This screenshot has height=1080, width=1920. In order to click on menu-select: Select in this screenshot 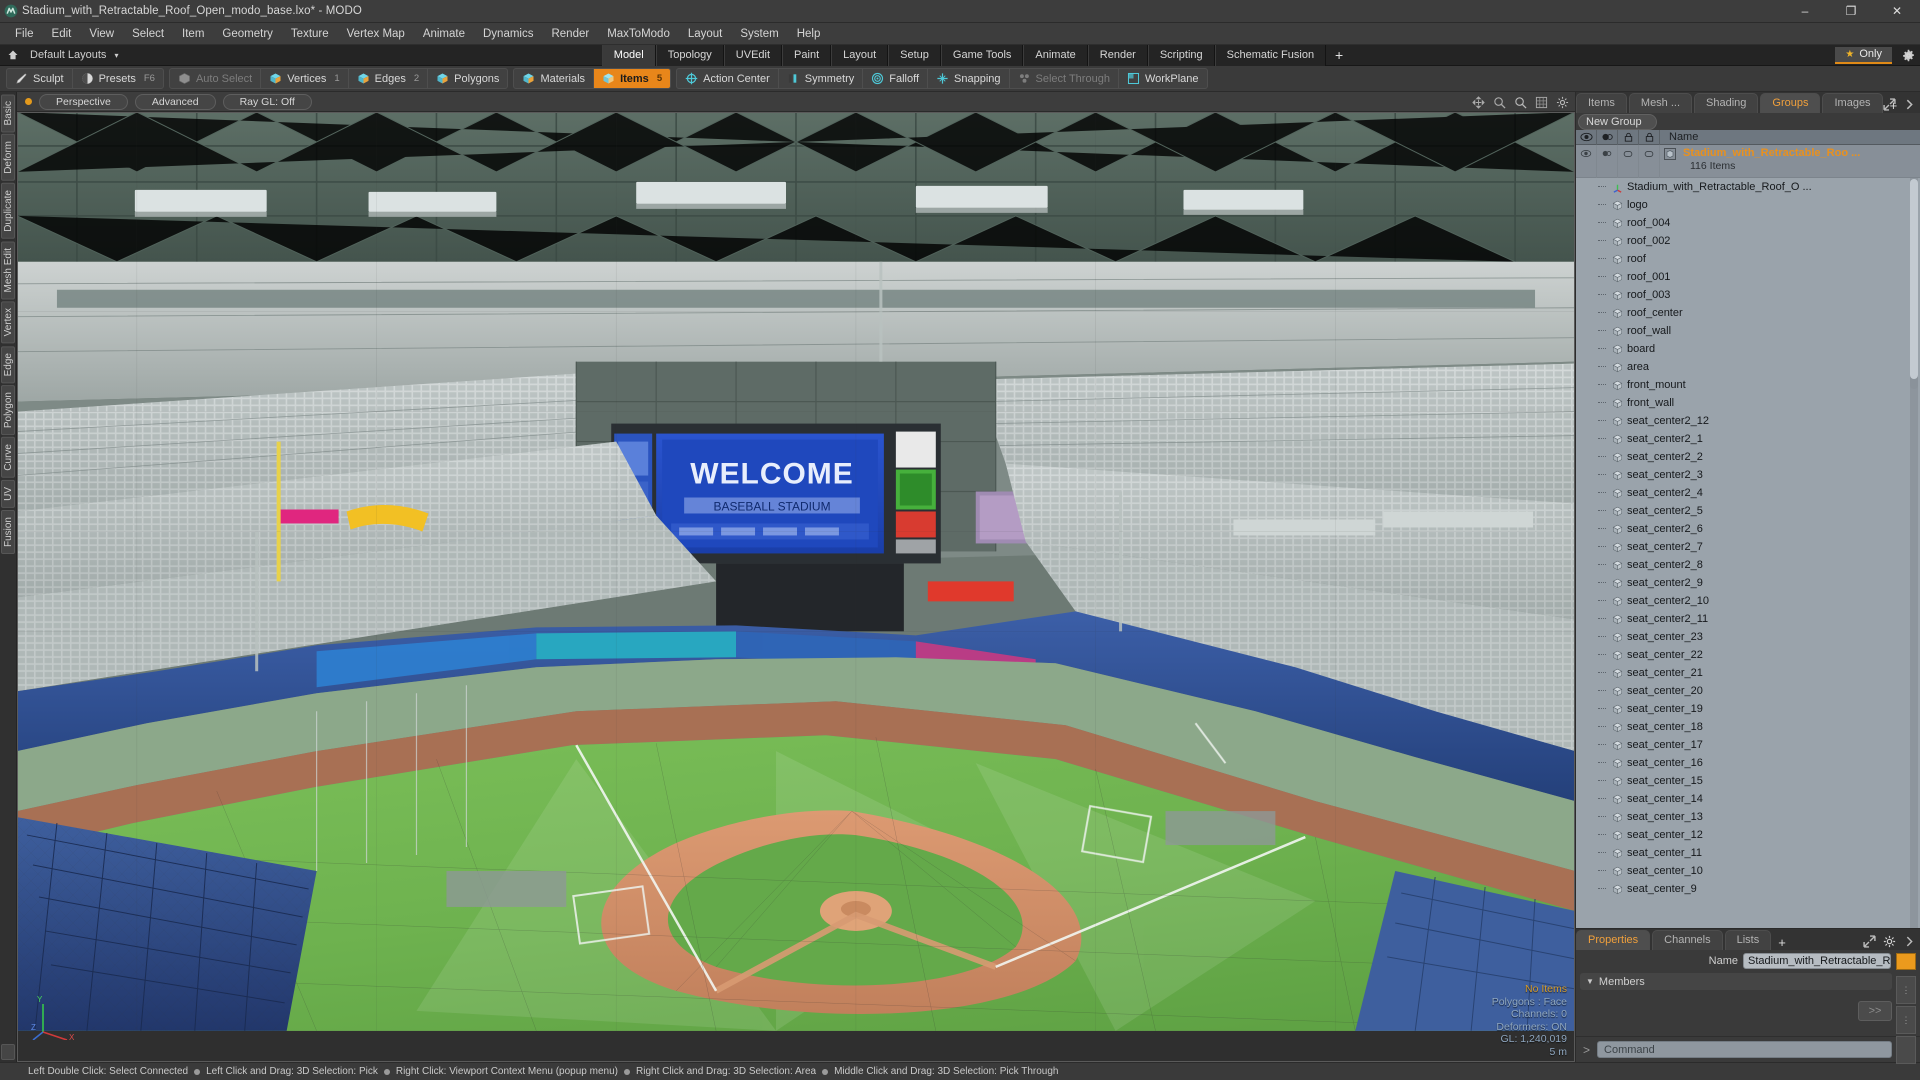, I will do `click(148, 34)`.